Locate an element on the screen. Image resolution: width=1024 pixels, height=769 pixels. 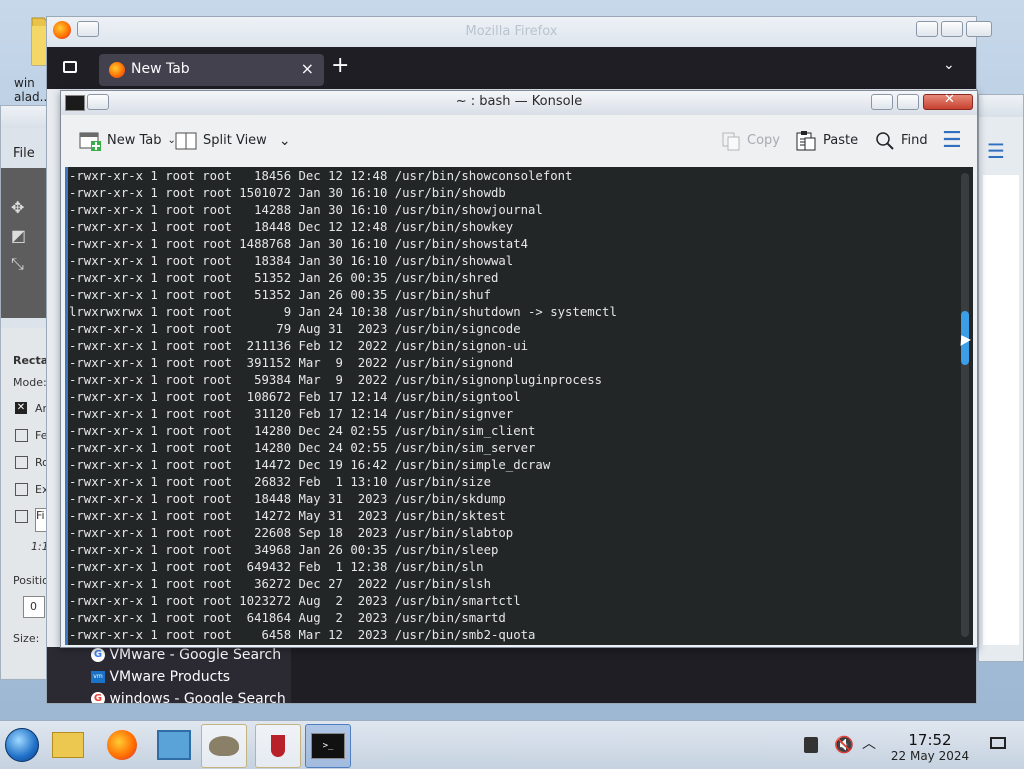
sidebar-item-label: VMware Products is located at coordinates (170, 677).